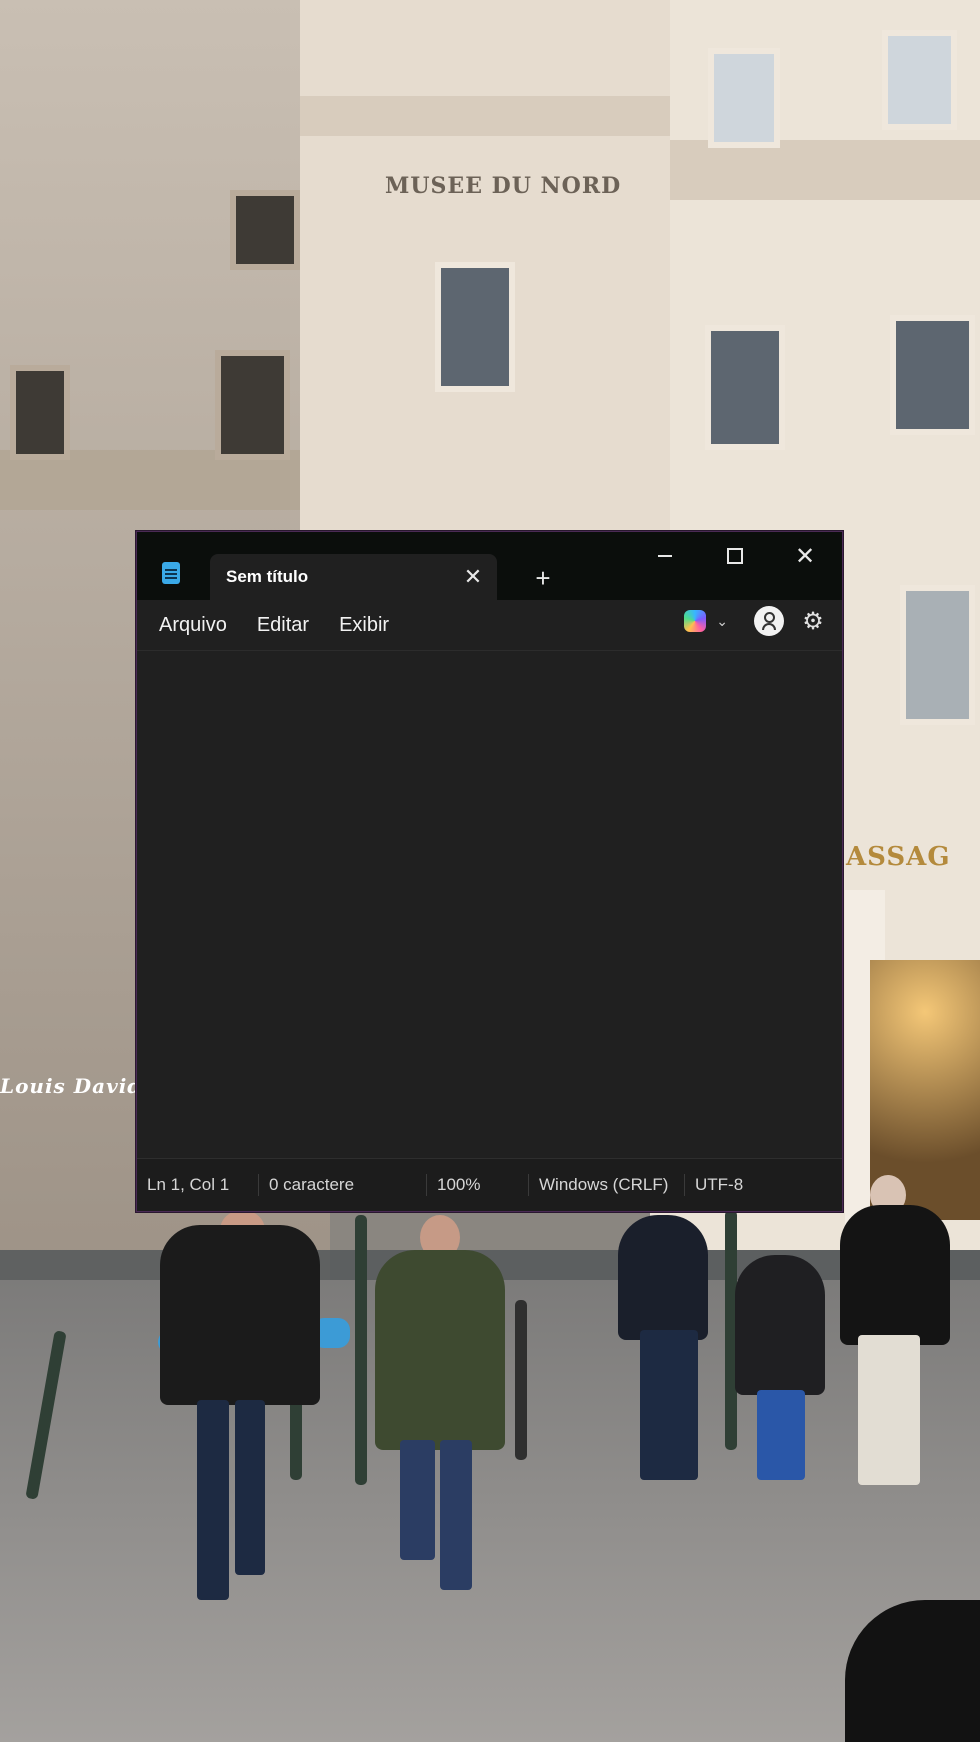 This screenshot has height=1742, width=980. I want to click on status-zoom: 100%, so click(478, 1185).